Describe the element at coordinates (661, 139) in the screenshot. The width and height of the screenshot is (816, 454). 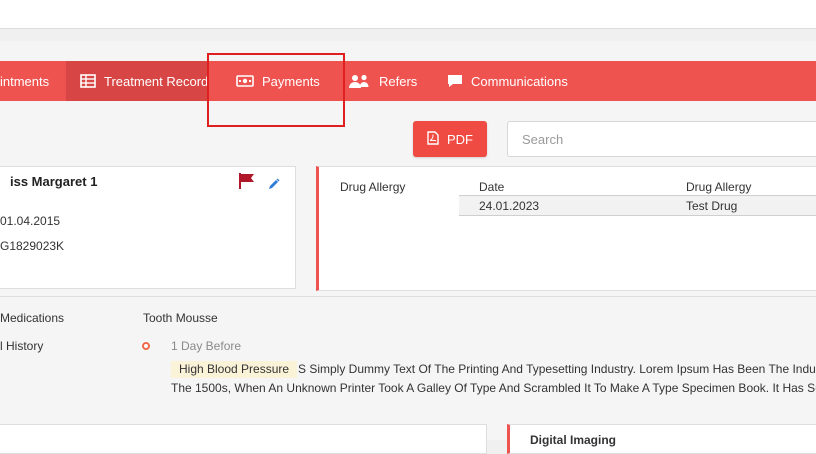
I see `search-input` at that location.